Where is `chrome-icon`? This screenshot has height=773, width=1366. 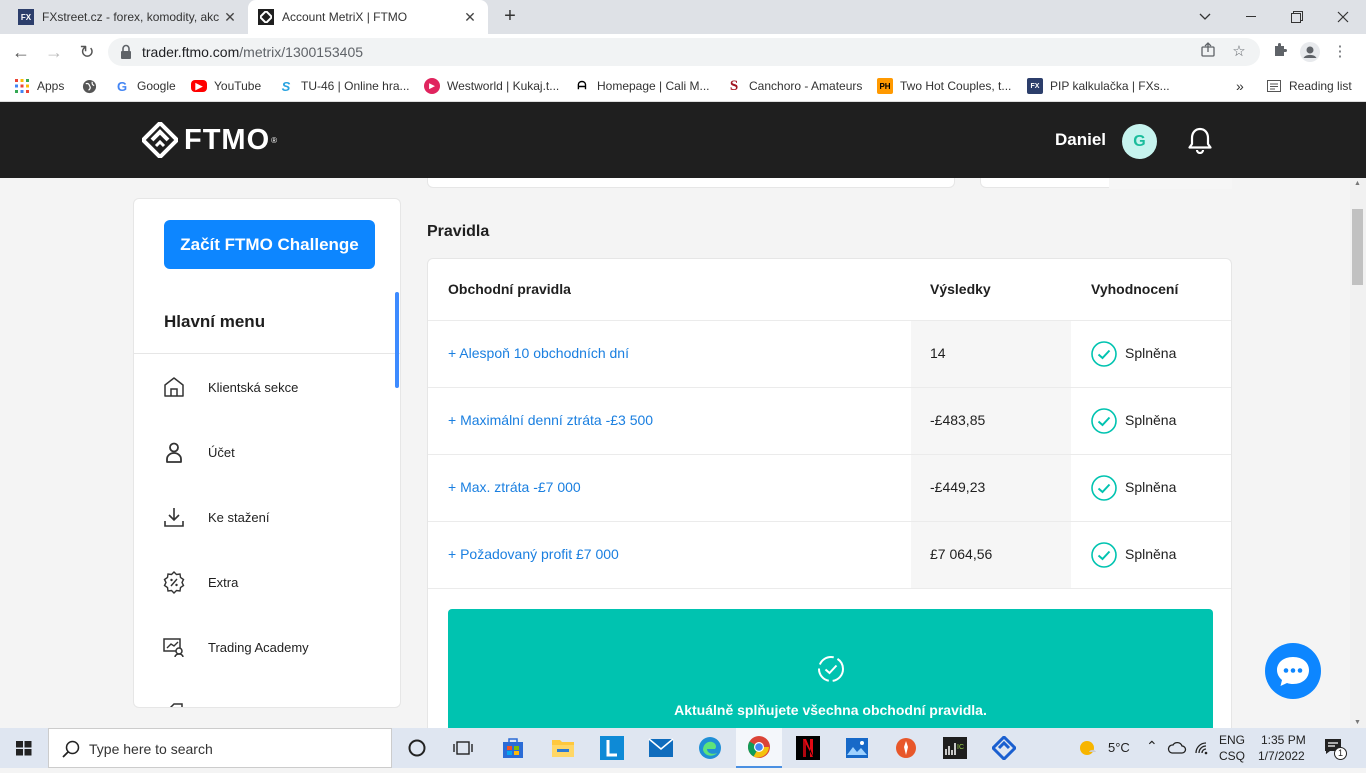
chrome-icon is located at coordinates (759, 747).